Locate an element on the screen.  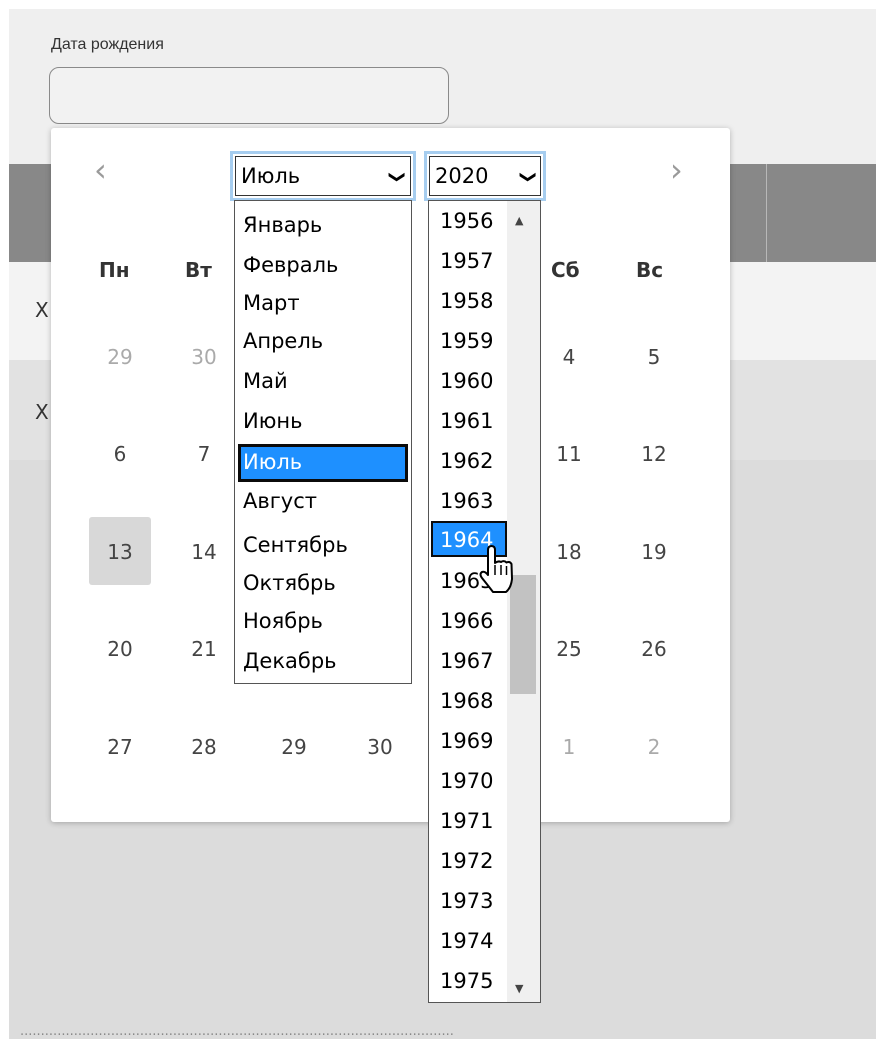
year-option: 1963 is located at coordinates (466, 501).